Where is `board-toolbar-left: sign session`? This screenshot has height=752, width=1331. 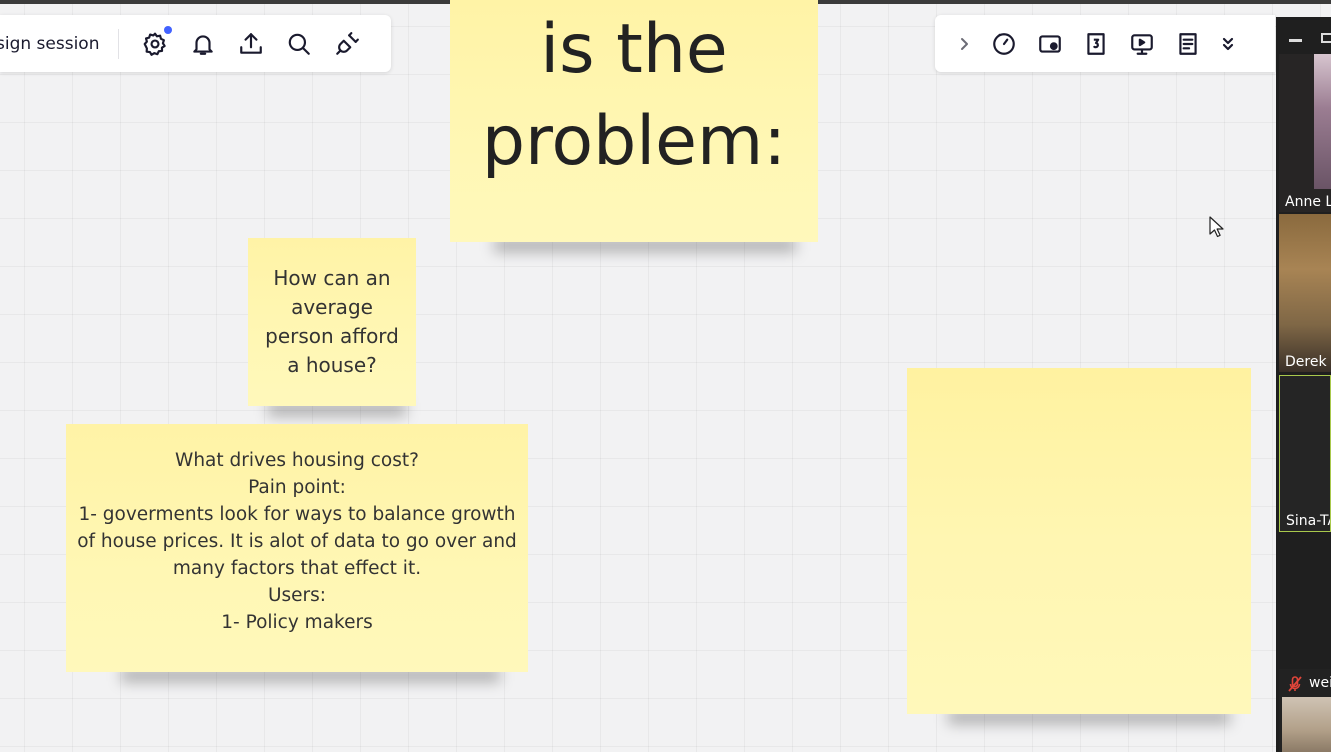
board-toolbar-left: sign session is located at coordinates (195, 43).